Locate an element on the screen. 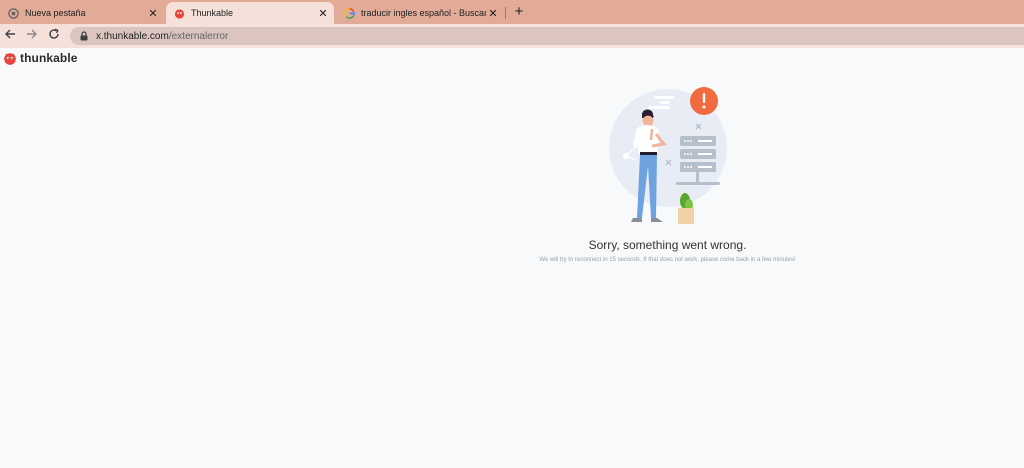 This screenshot has width=1024, height=468. thunkable-mascot-icon is located at coordinates (10, 58).